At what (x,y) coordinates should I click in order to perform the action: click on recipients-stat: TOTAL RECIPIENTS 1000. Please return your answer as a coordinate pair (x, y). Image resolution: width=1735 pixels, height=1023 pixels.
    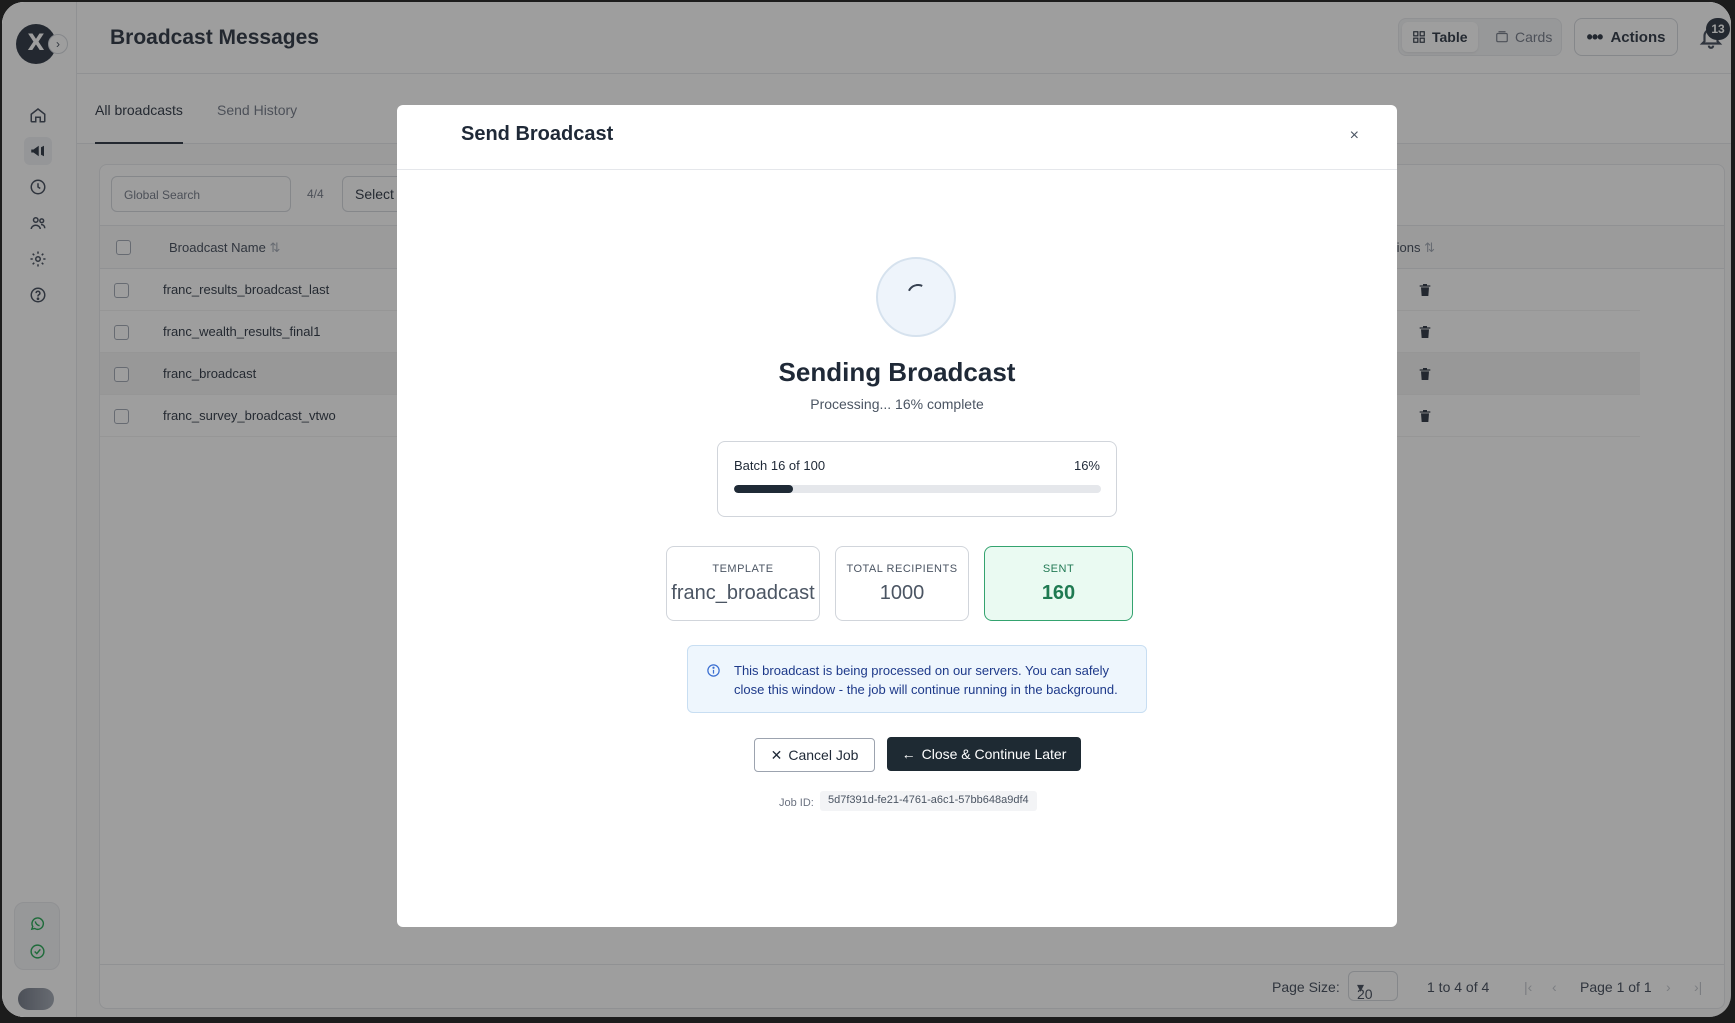
    Looking at the image, I should click on (902, 583).